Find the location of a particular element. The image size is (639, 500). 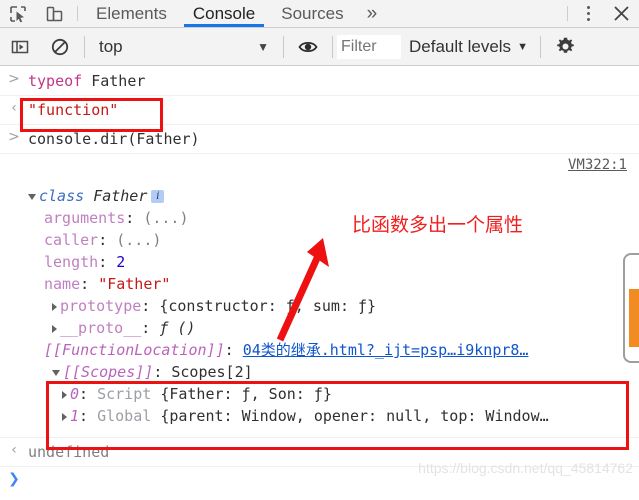

tab-elements-label: Elements is located at coordinates (131, 13).